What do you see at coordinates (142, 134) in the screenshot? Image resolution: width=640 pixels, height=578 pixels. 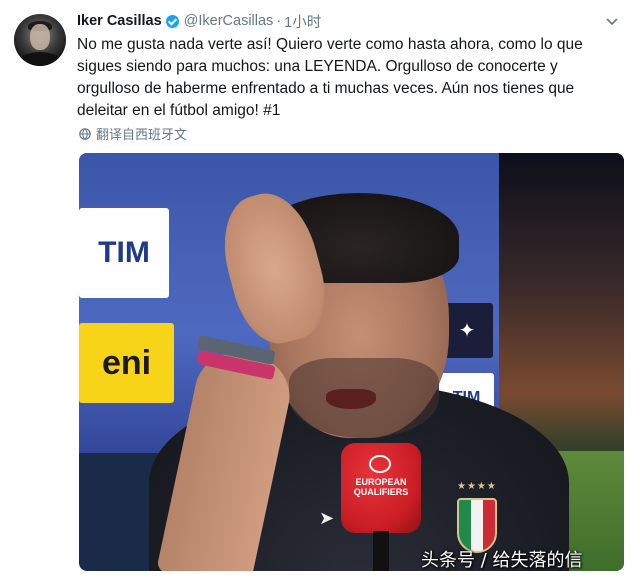 I see `translate-label: 翻译自西班牙文` at bounding box center [142, 134].